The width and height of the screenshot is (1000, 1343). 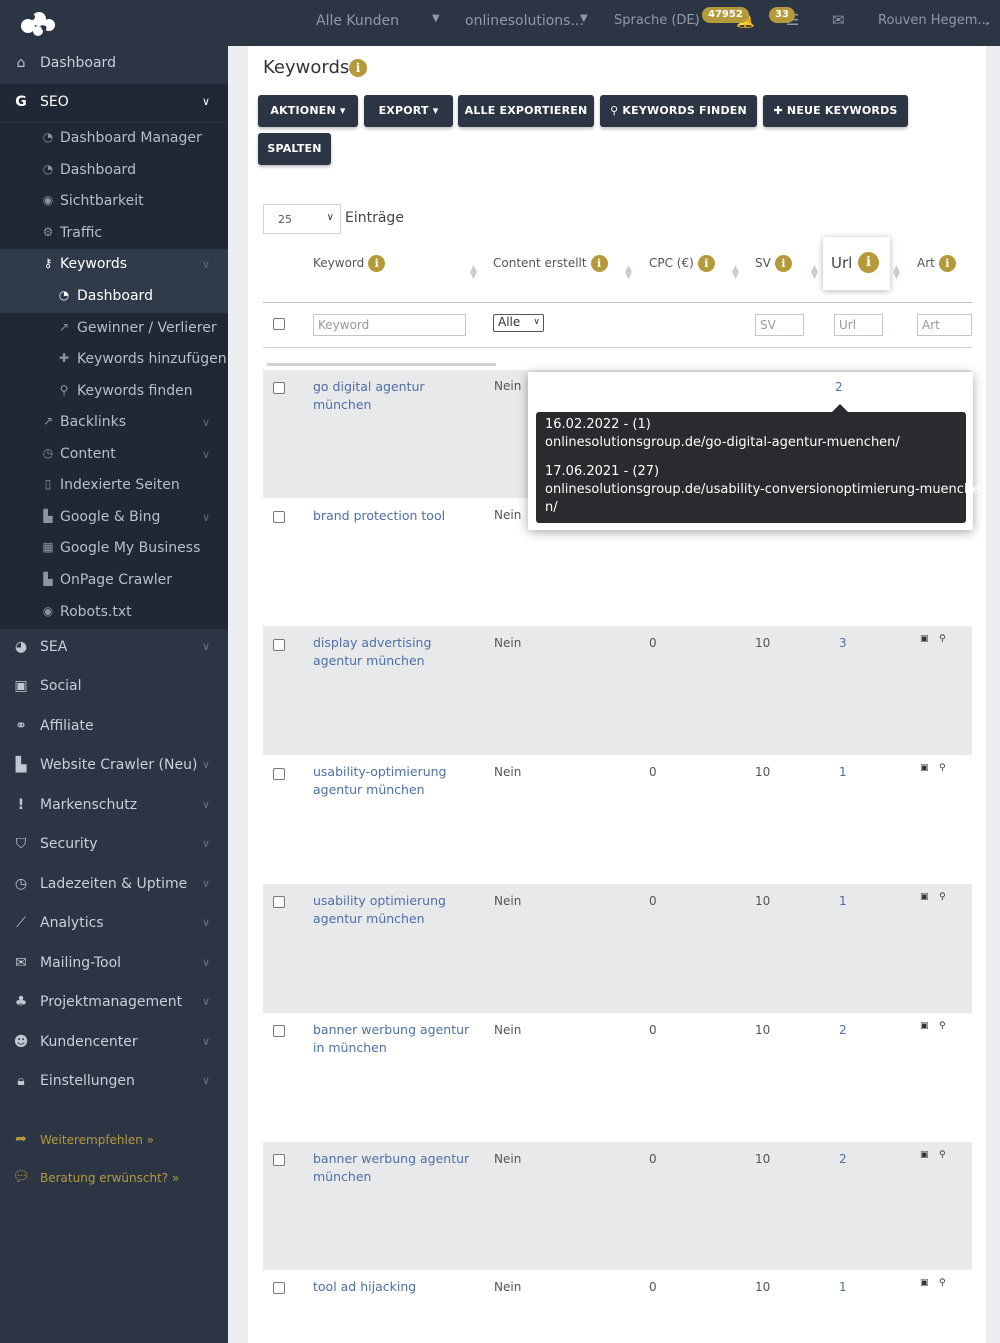 What do you see at coordinates (936, 263) in the screenshot?
I see `column-header-art: Art i` at bounding box center [936, 263].